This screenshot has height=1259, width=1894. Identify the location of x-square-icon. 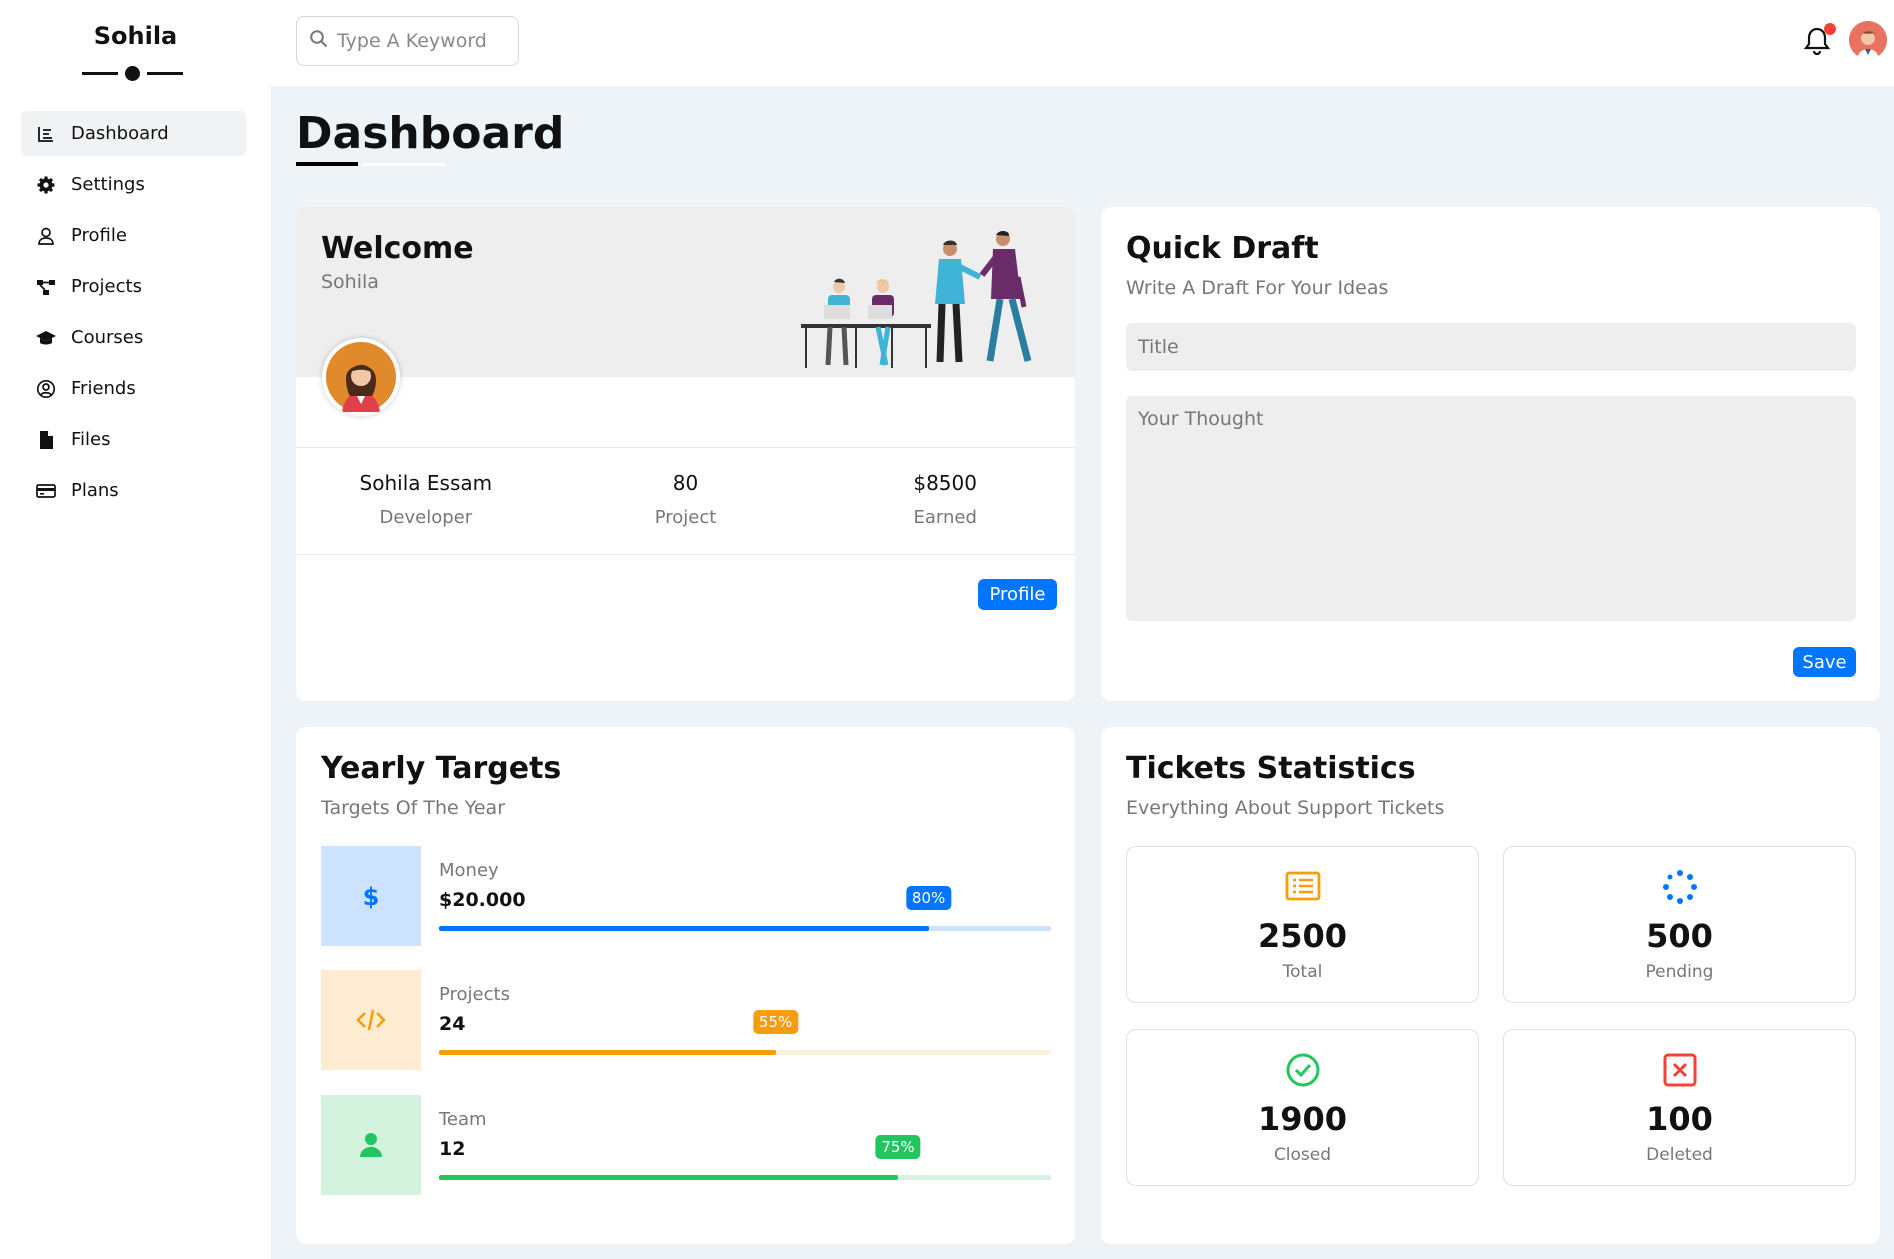
(1679, 1070).